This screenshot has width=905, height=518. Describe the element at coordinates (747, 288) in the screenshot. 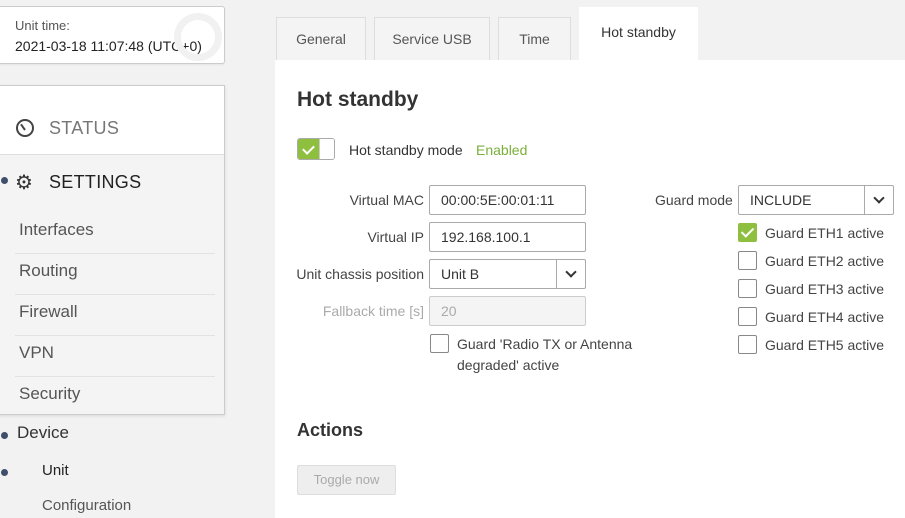

I see `guard-eth3-checkbox` at that location.